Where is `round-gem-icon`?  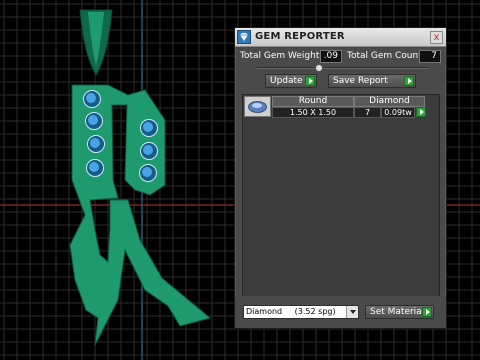 round-gem-icon is located at coordinates (257, 107).